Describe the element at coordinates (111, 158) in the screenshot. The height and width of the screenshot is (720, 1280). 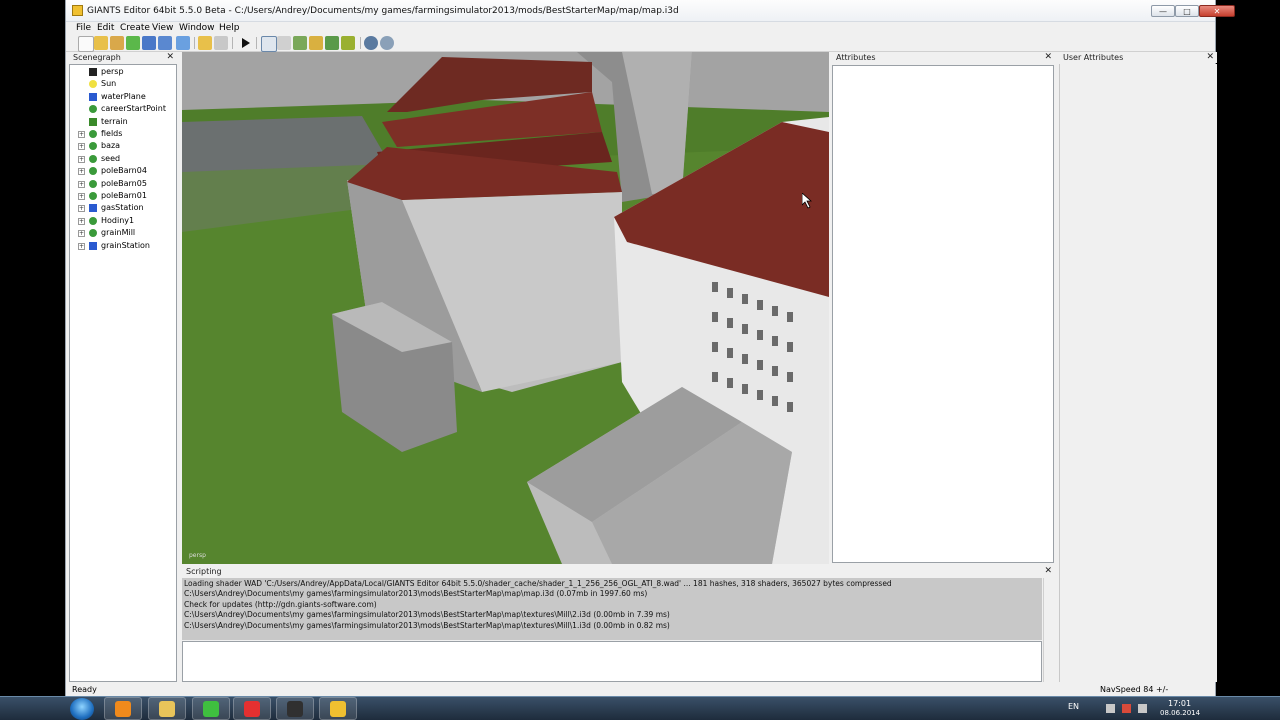
I see `scenegraph-node-label: seed` at that location.